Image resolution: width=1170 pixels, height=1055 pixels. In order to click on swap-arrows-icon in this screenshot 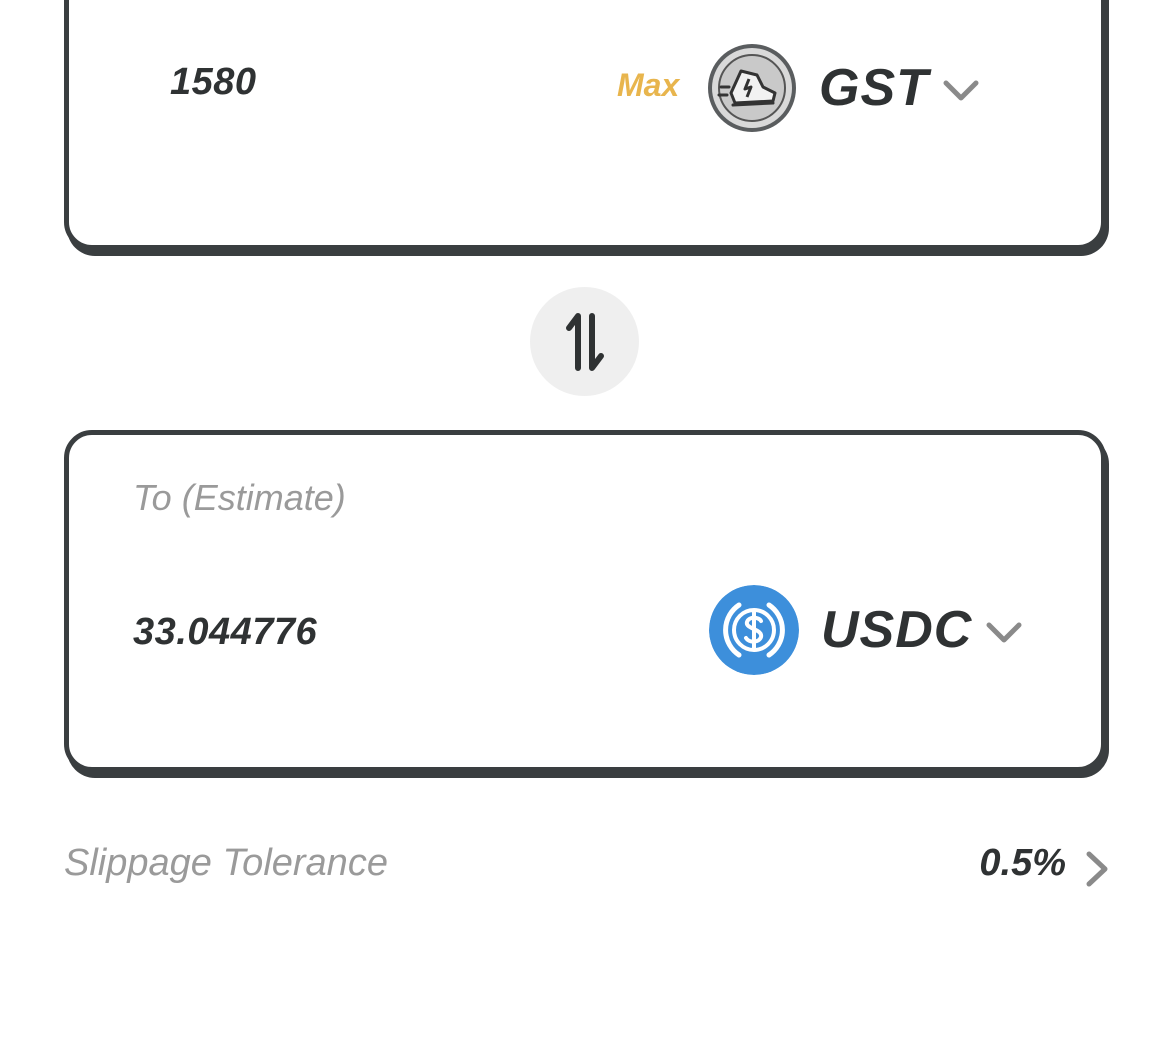, I will do `click(584, 341)`.